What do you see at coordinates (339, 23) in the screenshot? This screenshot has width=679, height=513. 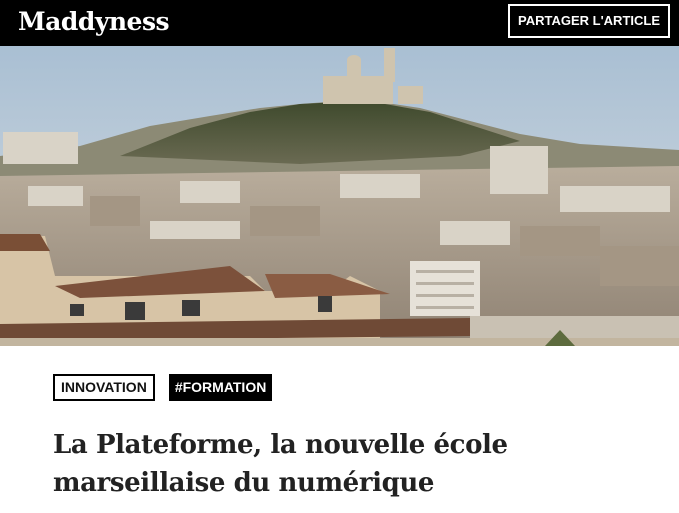 I see `site-header: Maddyness PARTAGER L'ARTICLE` at bounding box center [339, 23].